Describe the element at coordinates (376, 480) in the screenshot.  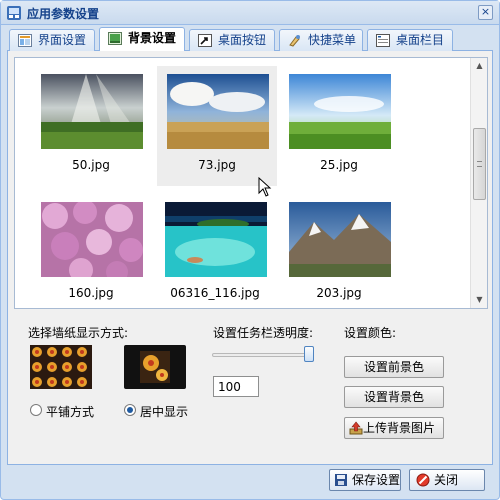
I see `save-button-label: 保存设置` at that location.